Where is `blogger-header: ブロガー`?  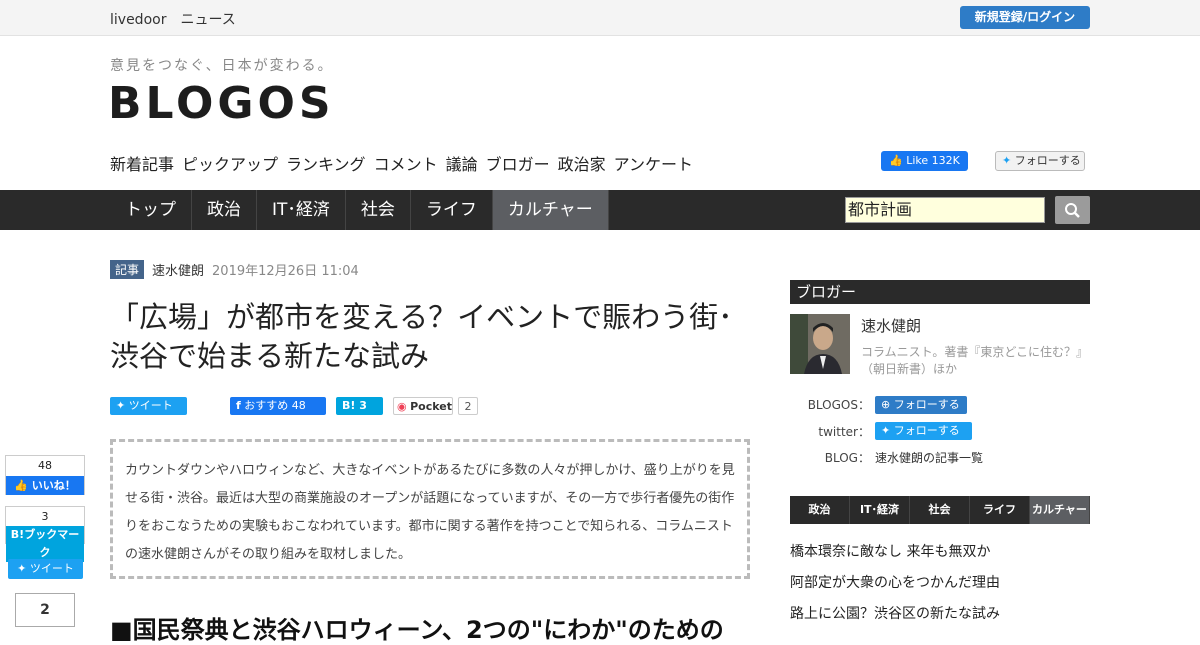
blogger-header: ブロガー is located at coordinates (940, 292).